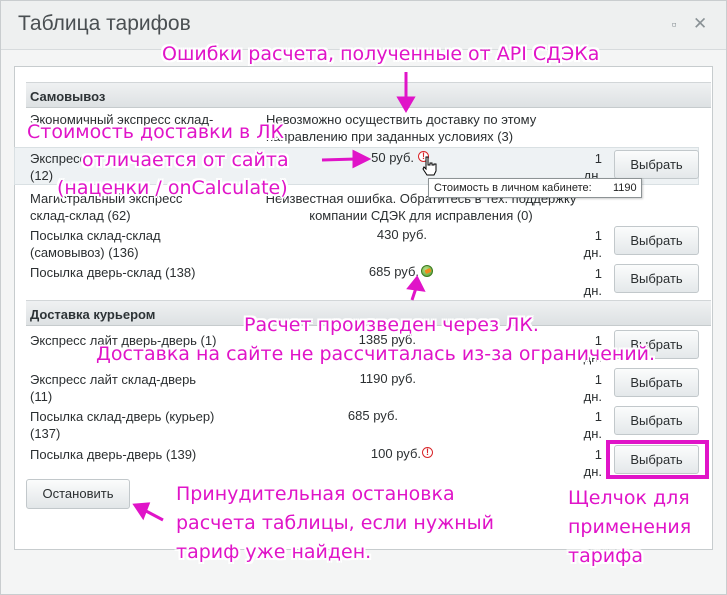  Describe the element at coordinates (335, 523) in the screenshot. I see `annotation-stop-2: расчета таблицы, если нужный` at that location.